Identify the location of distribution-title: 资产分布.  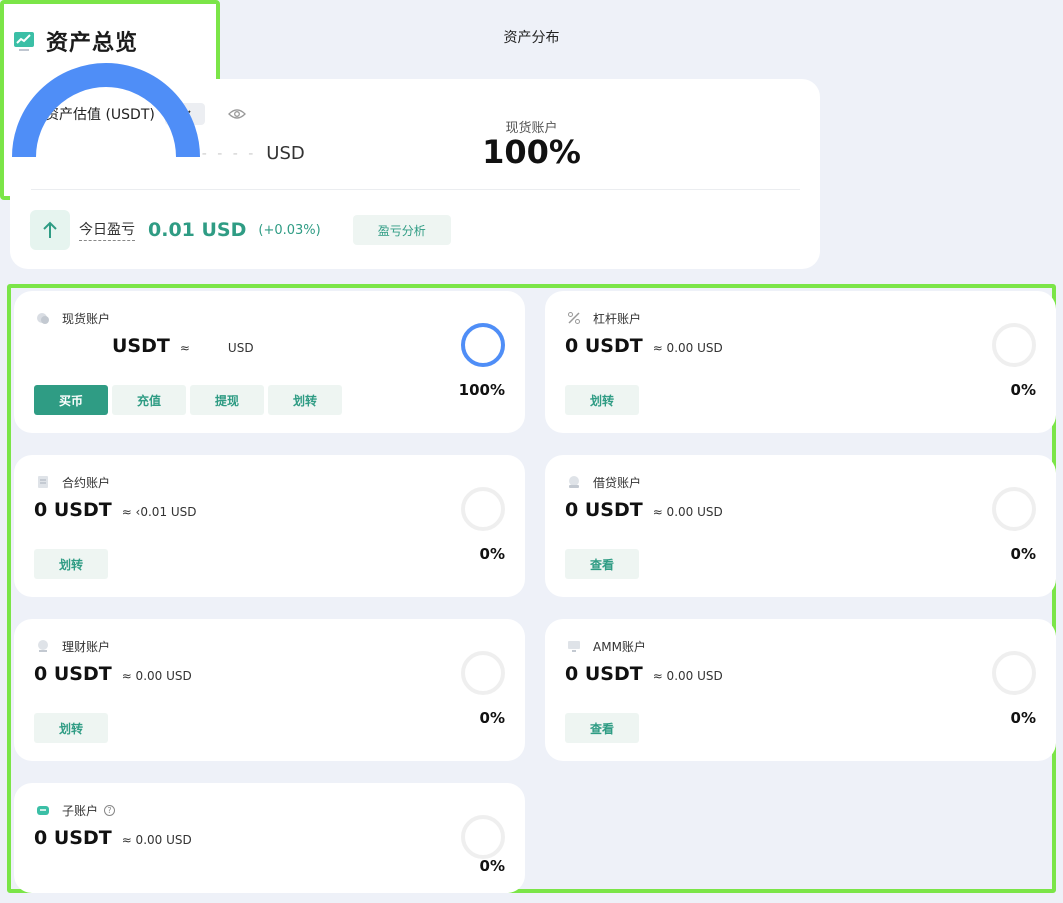
(531, 38).